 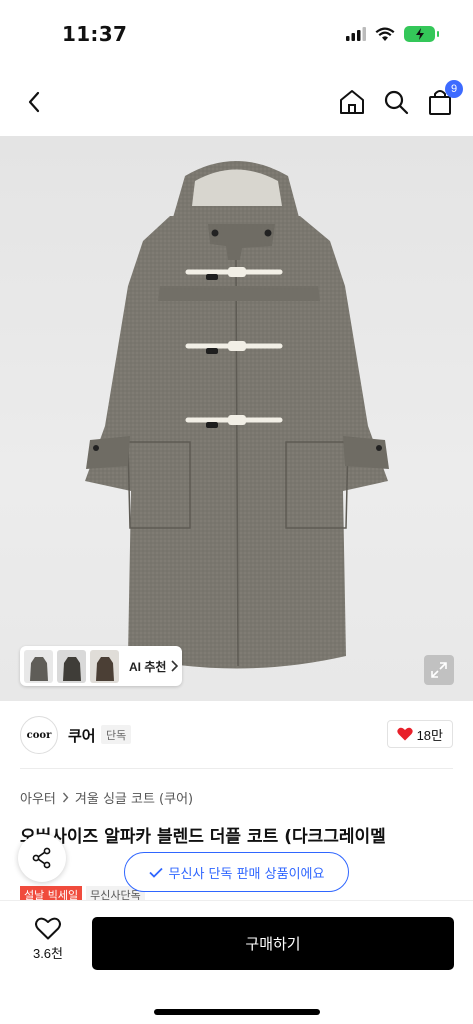 I want to click on nav-actions: 9, so click(x=400, y=99).